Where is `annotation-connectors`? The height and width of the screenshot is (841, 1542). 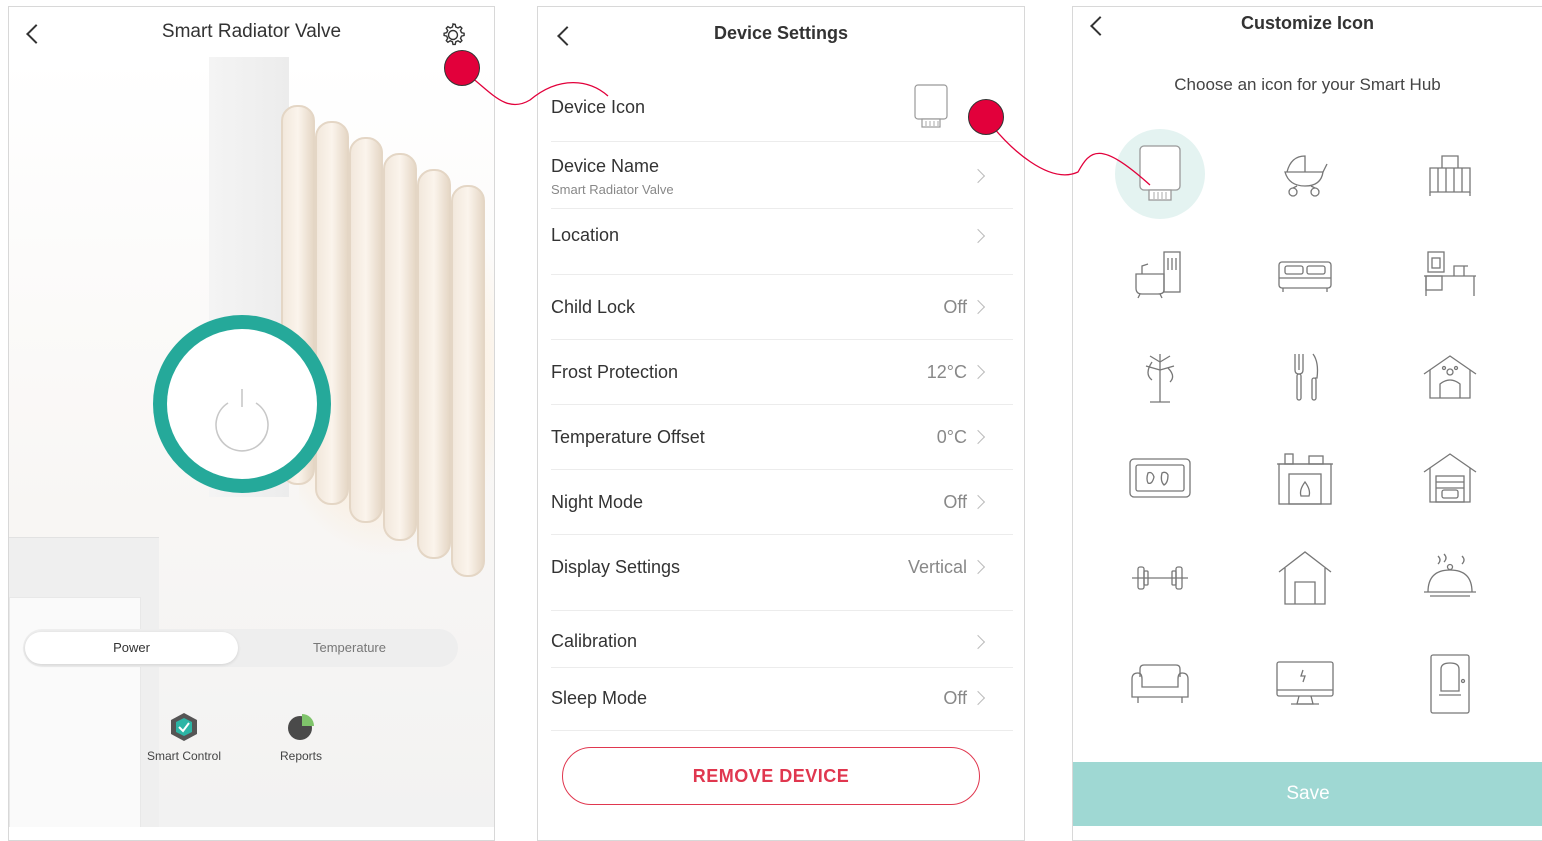 annotation-connectors is located at coordinates (806, 127).